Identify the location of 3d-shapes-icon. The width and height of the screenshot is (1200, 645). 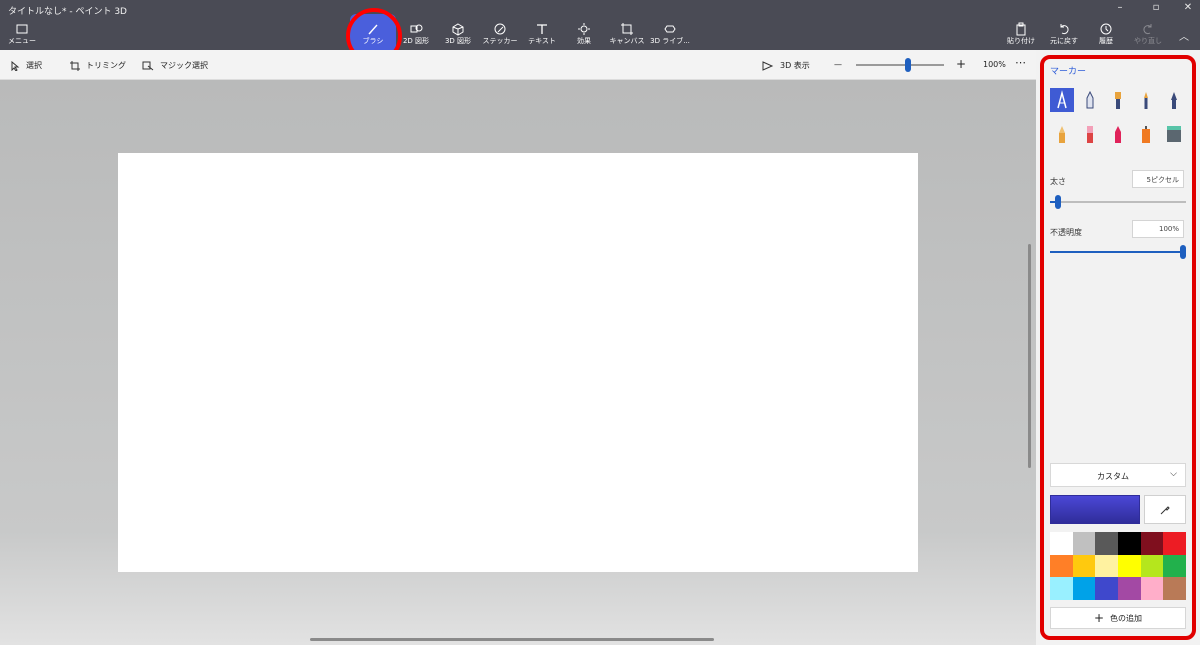
(458, 29).